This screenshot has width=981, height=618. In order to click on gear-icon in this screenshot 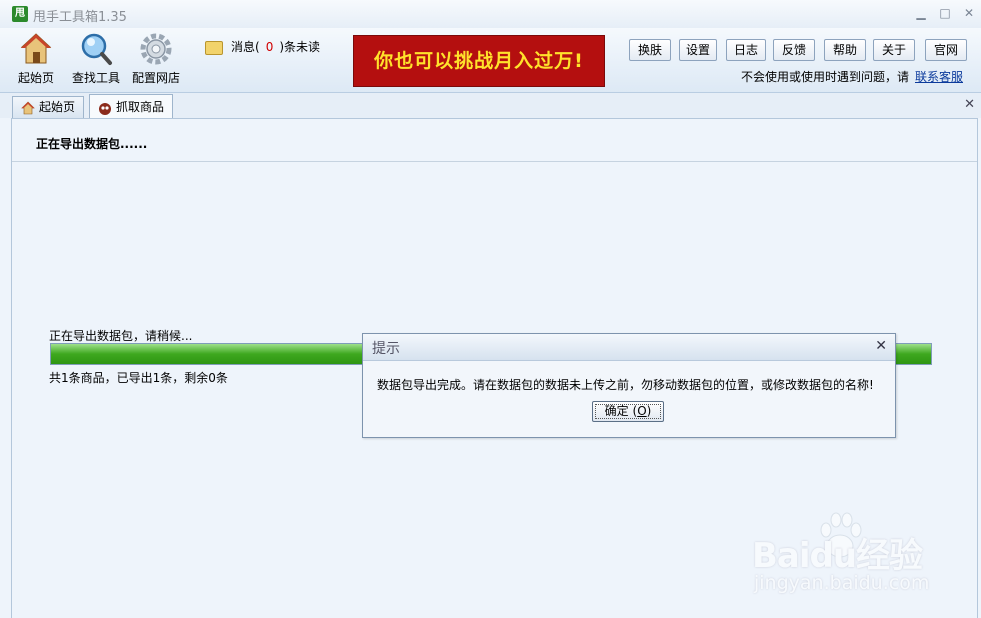, I will do `click(156, 49)`.